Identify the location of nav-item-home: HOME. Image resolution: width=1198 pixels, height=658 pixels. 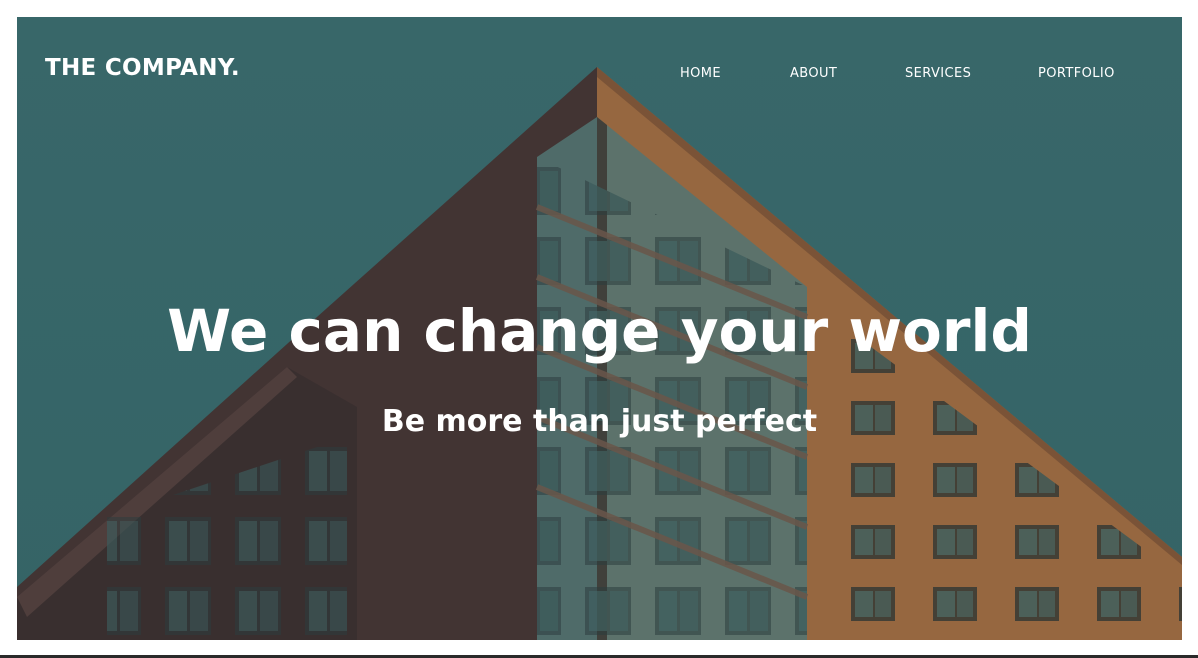
(700, 73).